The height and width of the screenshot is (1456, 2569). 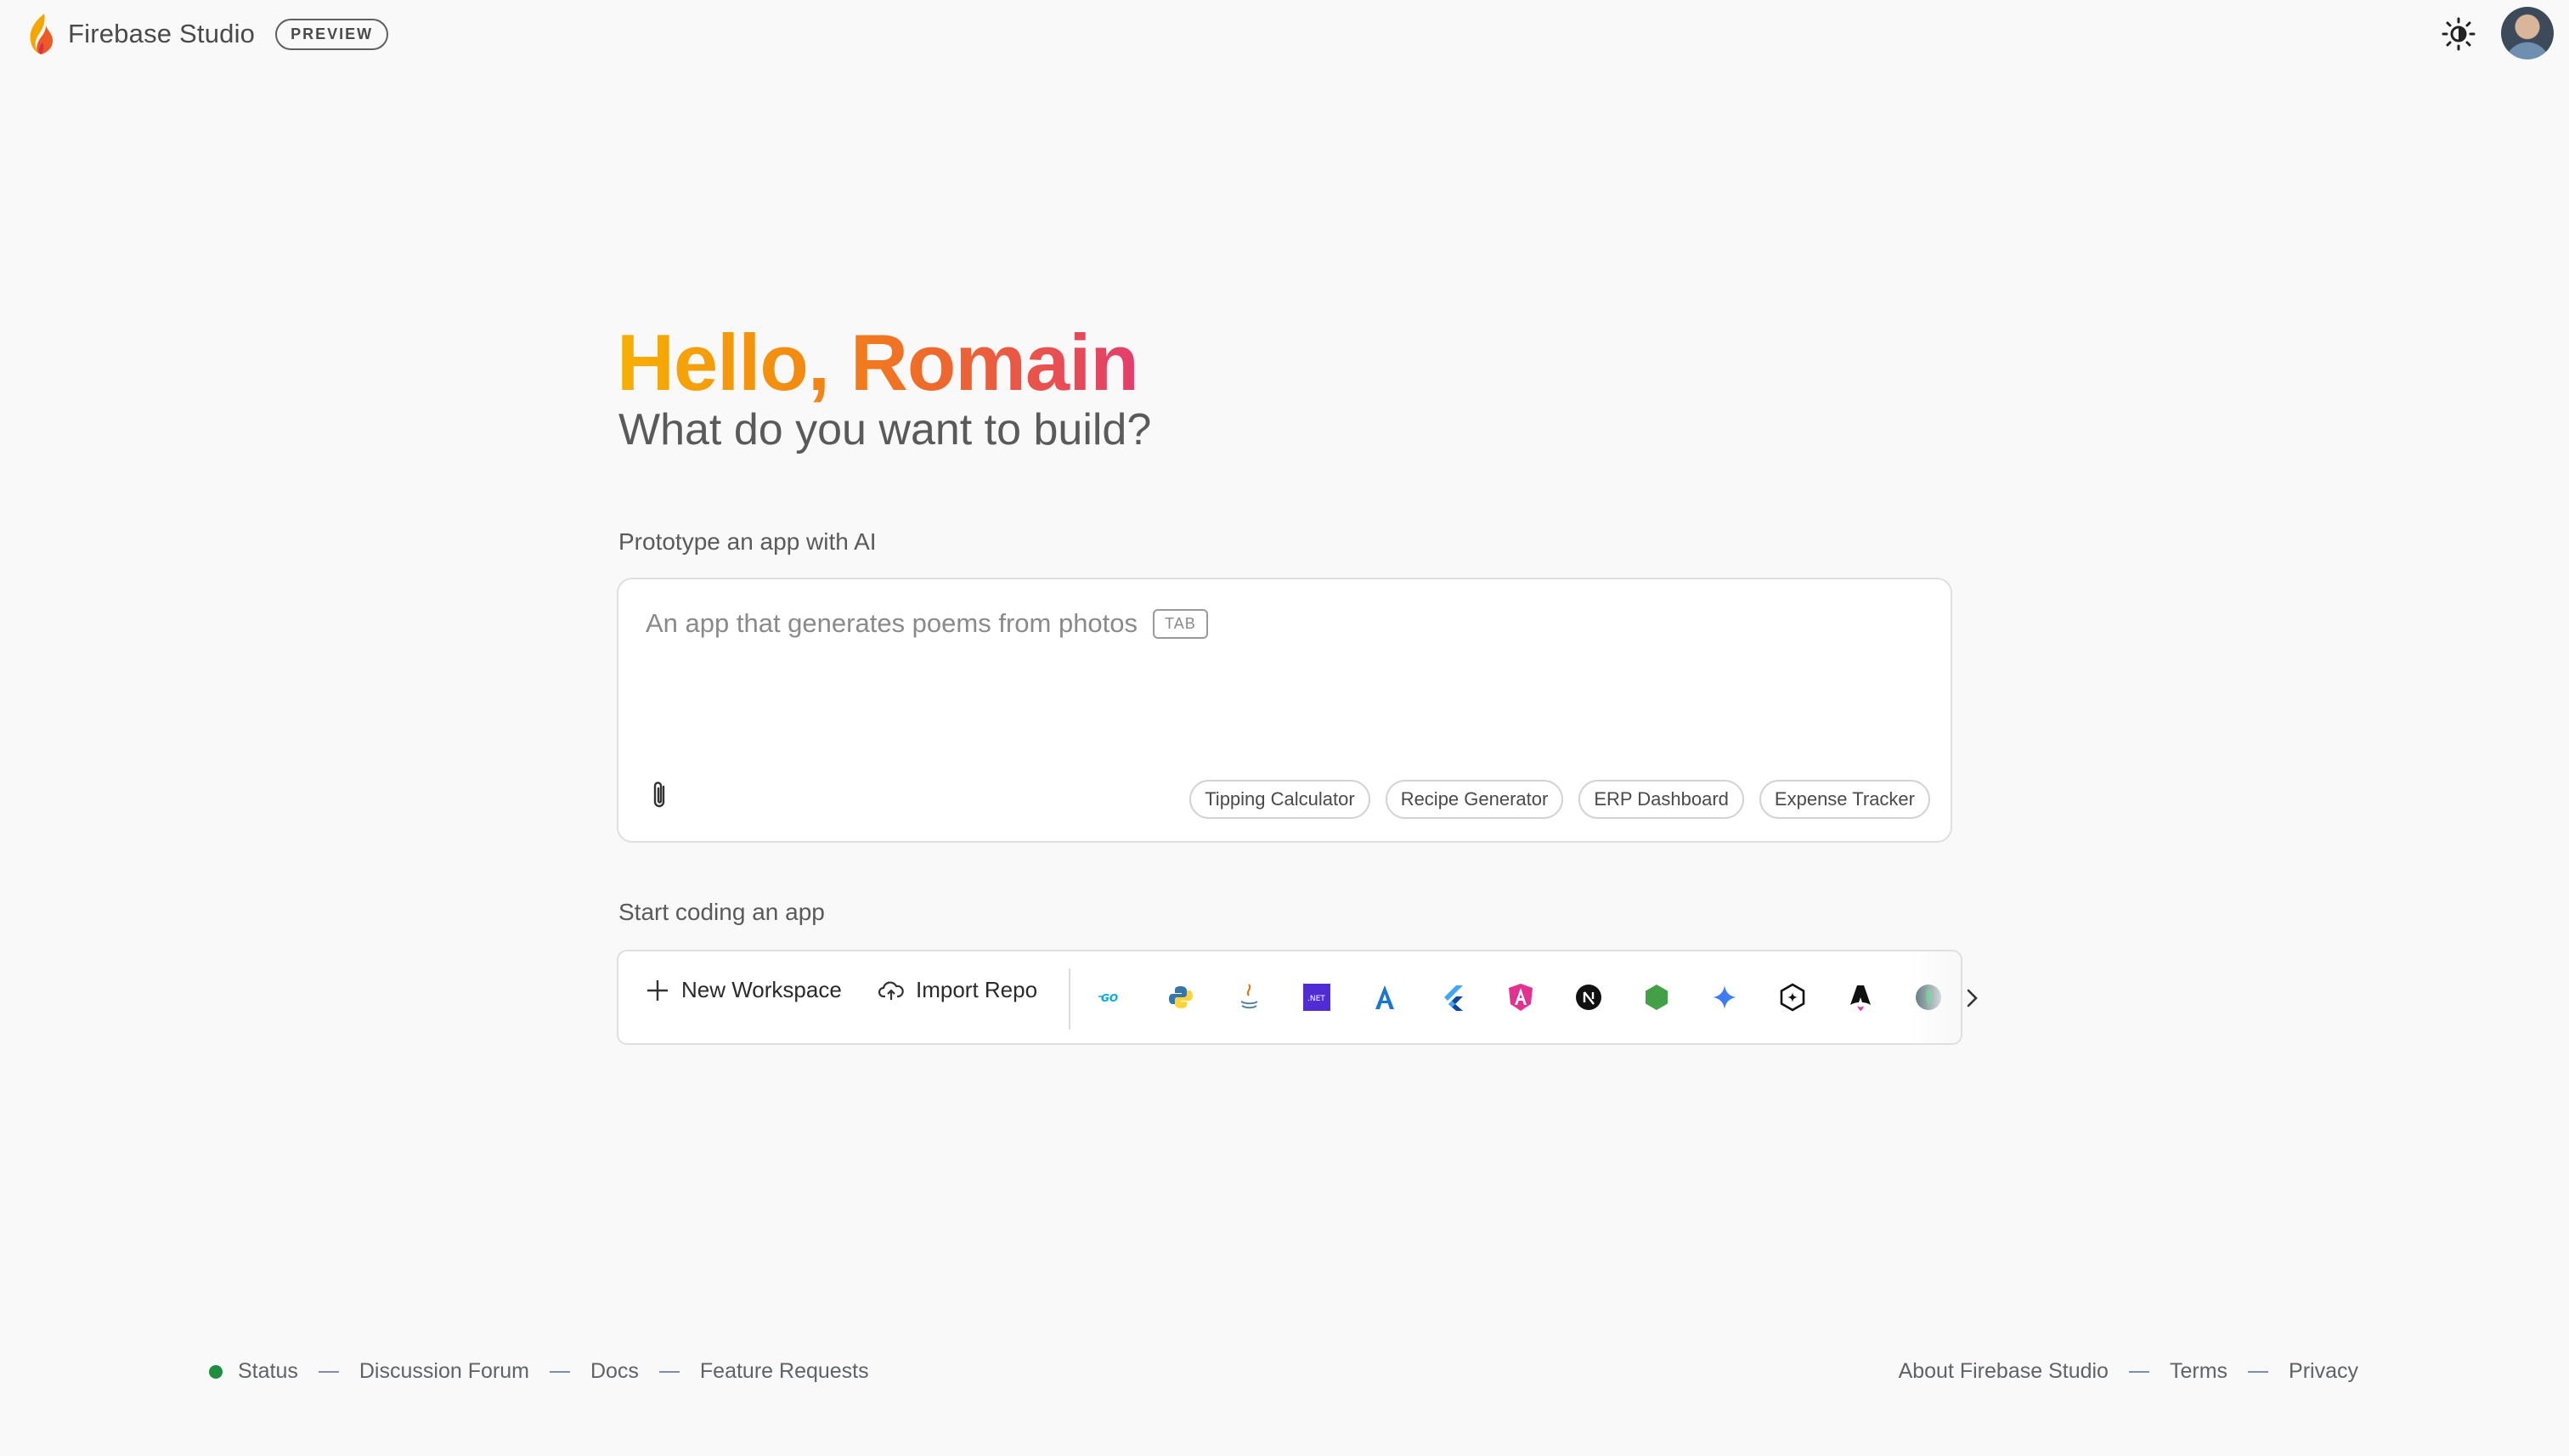 I want to click on astro-icon, so click(x=1860, y=997).